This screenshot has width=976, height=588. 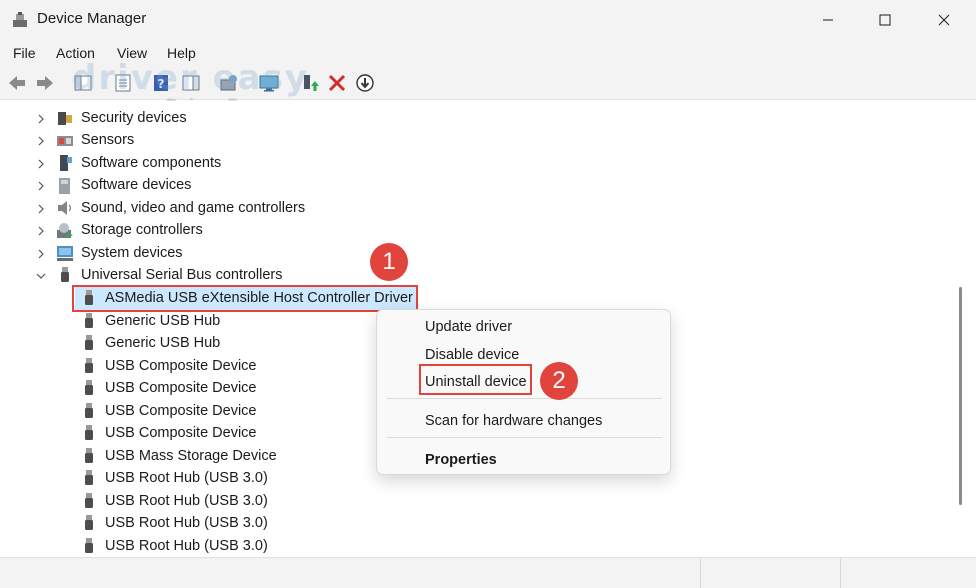 I want to click on scan-hardware-icon, so click(x=229, y=83).